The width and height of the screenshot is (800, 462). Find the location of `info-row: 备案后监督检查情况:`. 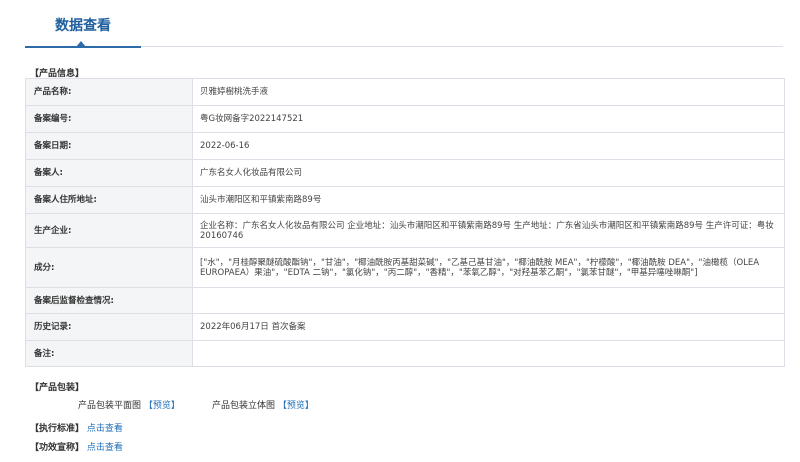

info-row: 备案后监督检查情况: is located at coordinates (405, 300).